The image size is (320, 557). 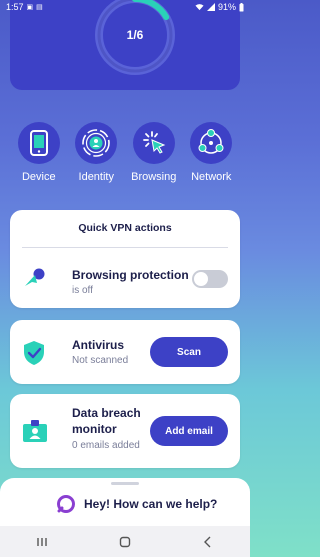 I want to click on notification-icon: ▣, so click(x=30, y=7).